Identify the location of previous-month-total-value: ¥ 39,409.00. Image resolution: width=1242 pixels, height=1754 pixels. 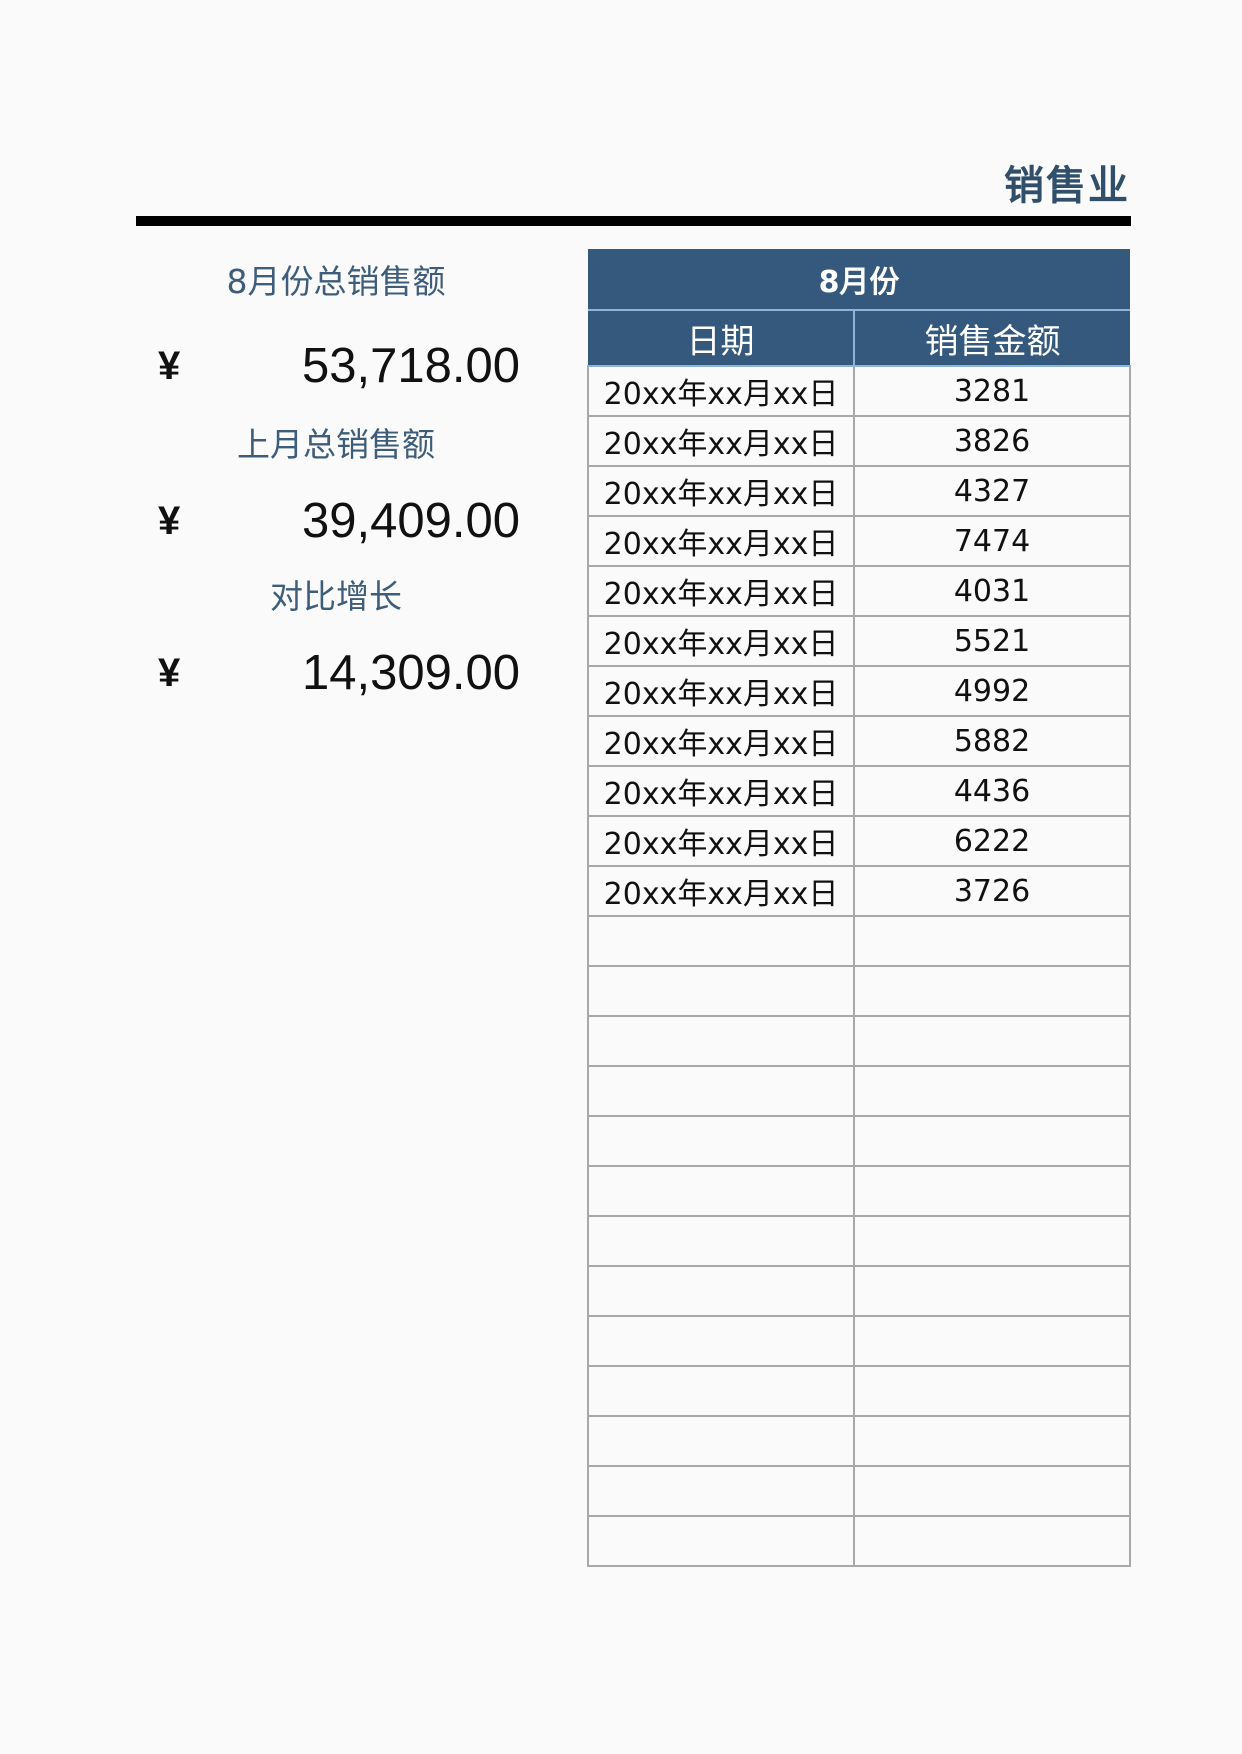
(335, 521).